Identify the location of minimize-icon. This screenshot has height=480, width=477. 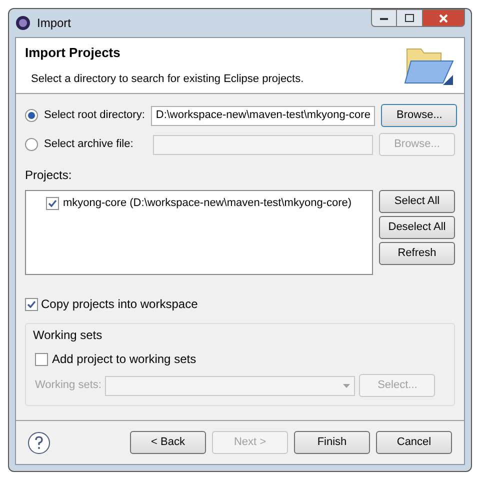
(384, 18).